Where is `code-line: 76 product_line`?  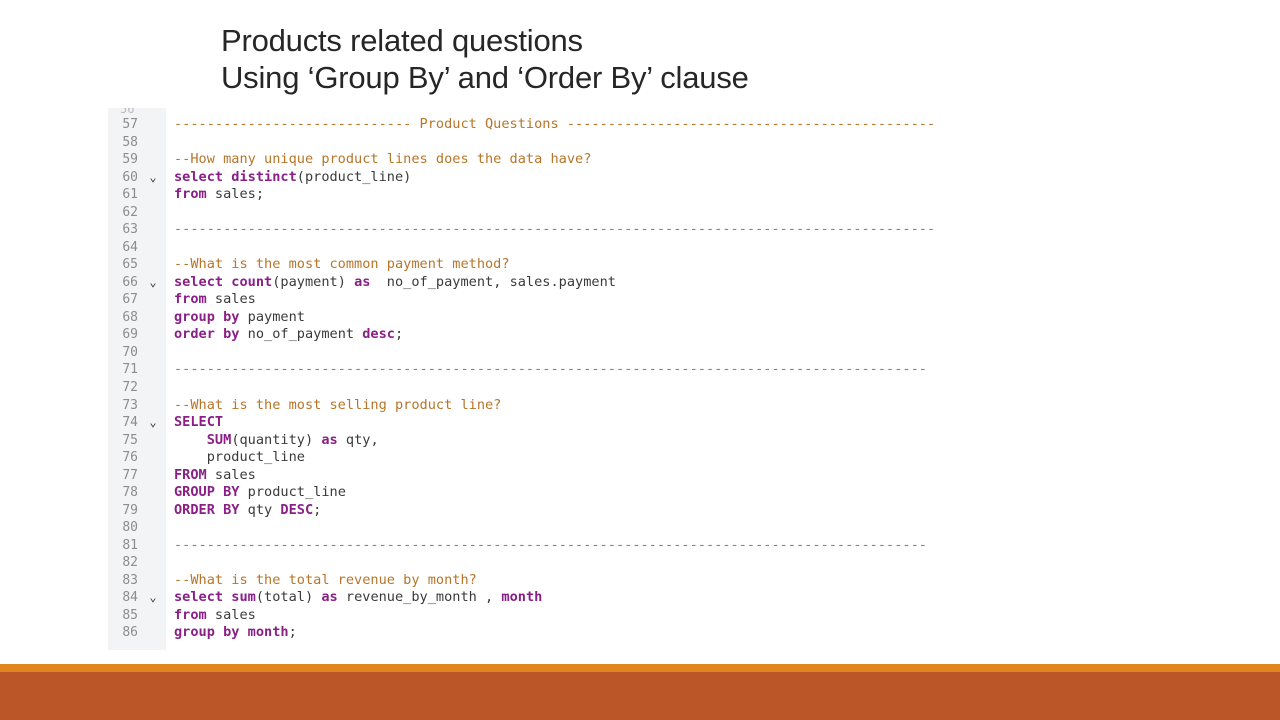
code-line: 76 product_line is located at coordinates (662, 458).